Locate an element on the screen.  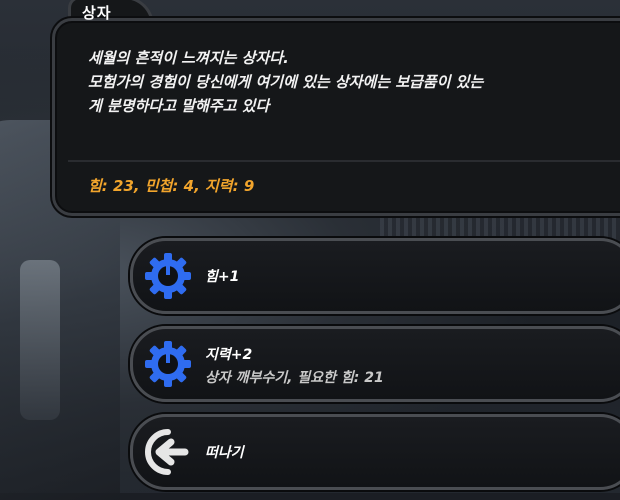
choice-label: 지력+2 is located at coordinates (229, 355).